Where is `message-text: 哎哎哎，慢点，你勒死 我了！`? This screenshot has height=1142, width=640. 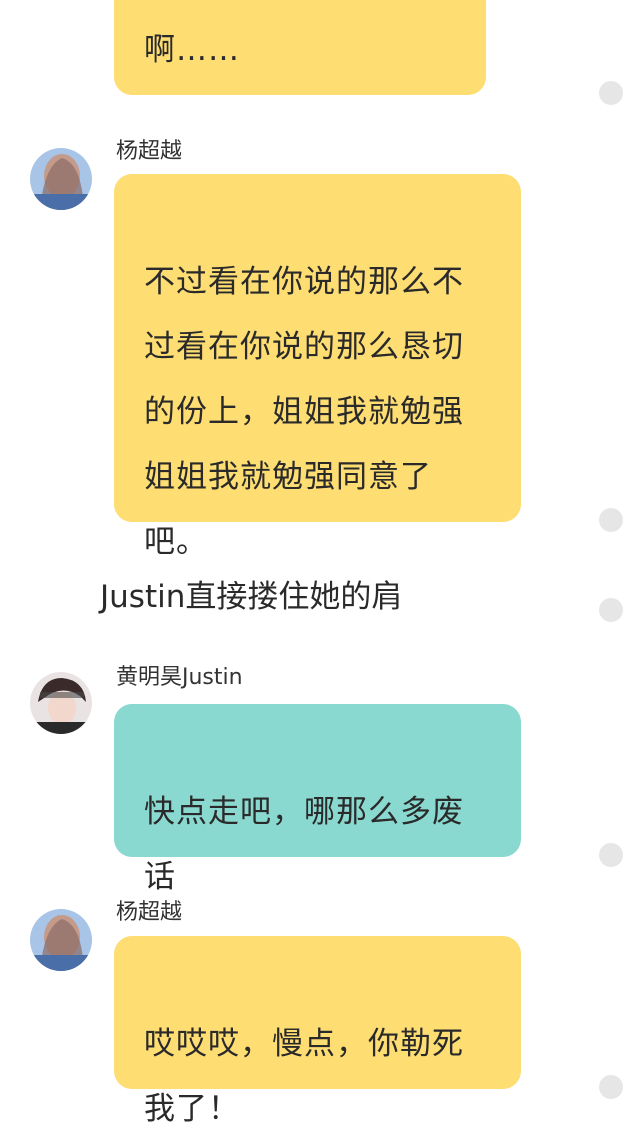
message-text: 哎哎哎，慢点，你勒死 我了！ is located at coordinates (304, 1076).